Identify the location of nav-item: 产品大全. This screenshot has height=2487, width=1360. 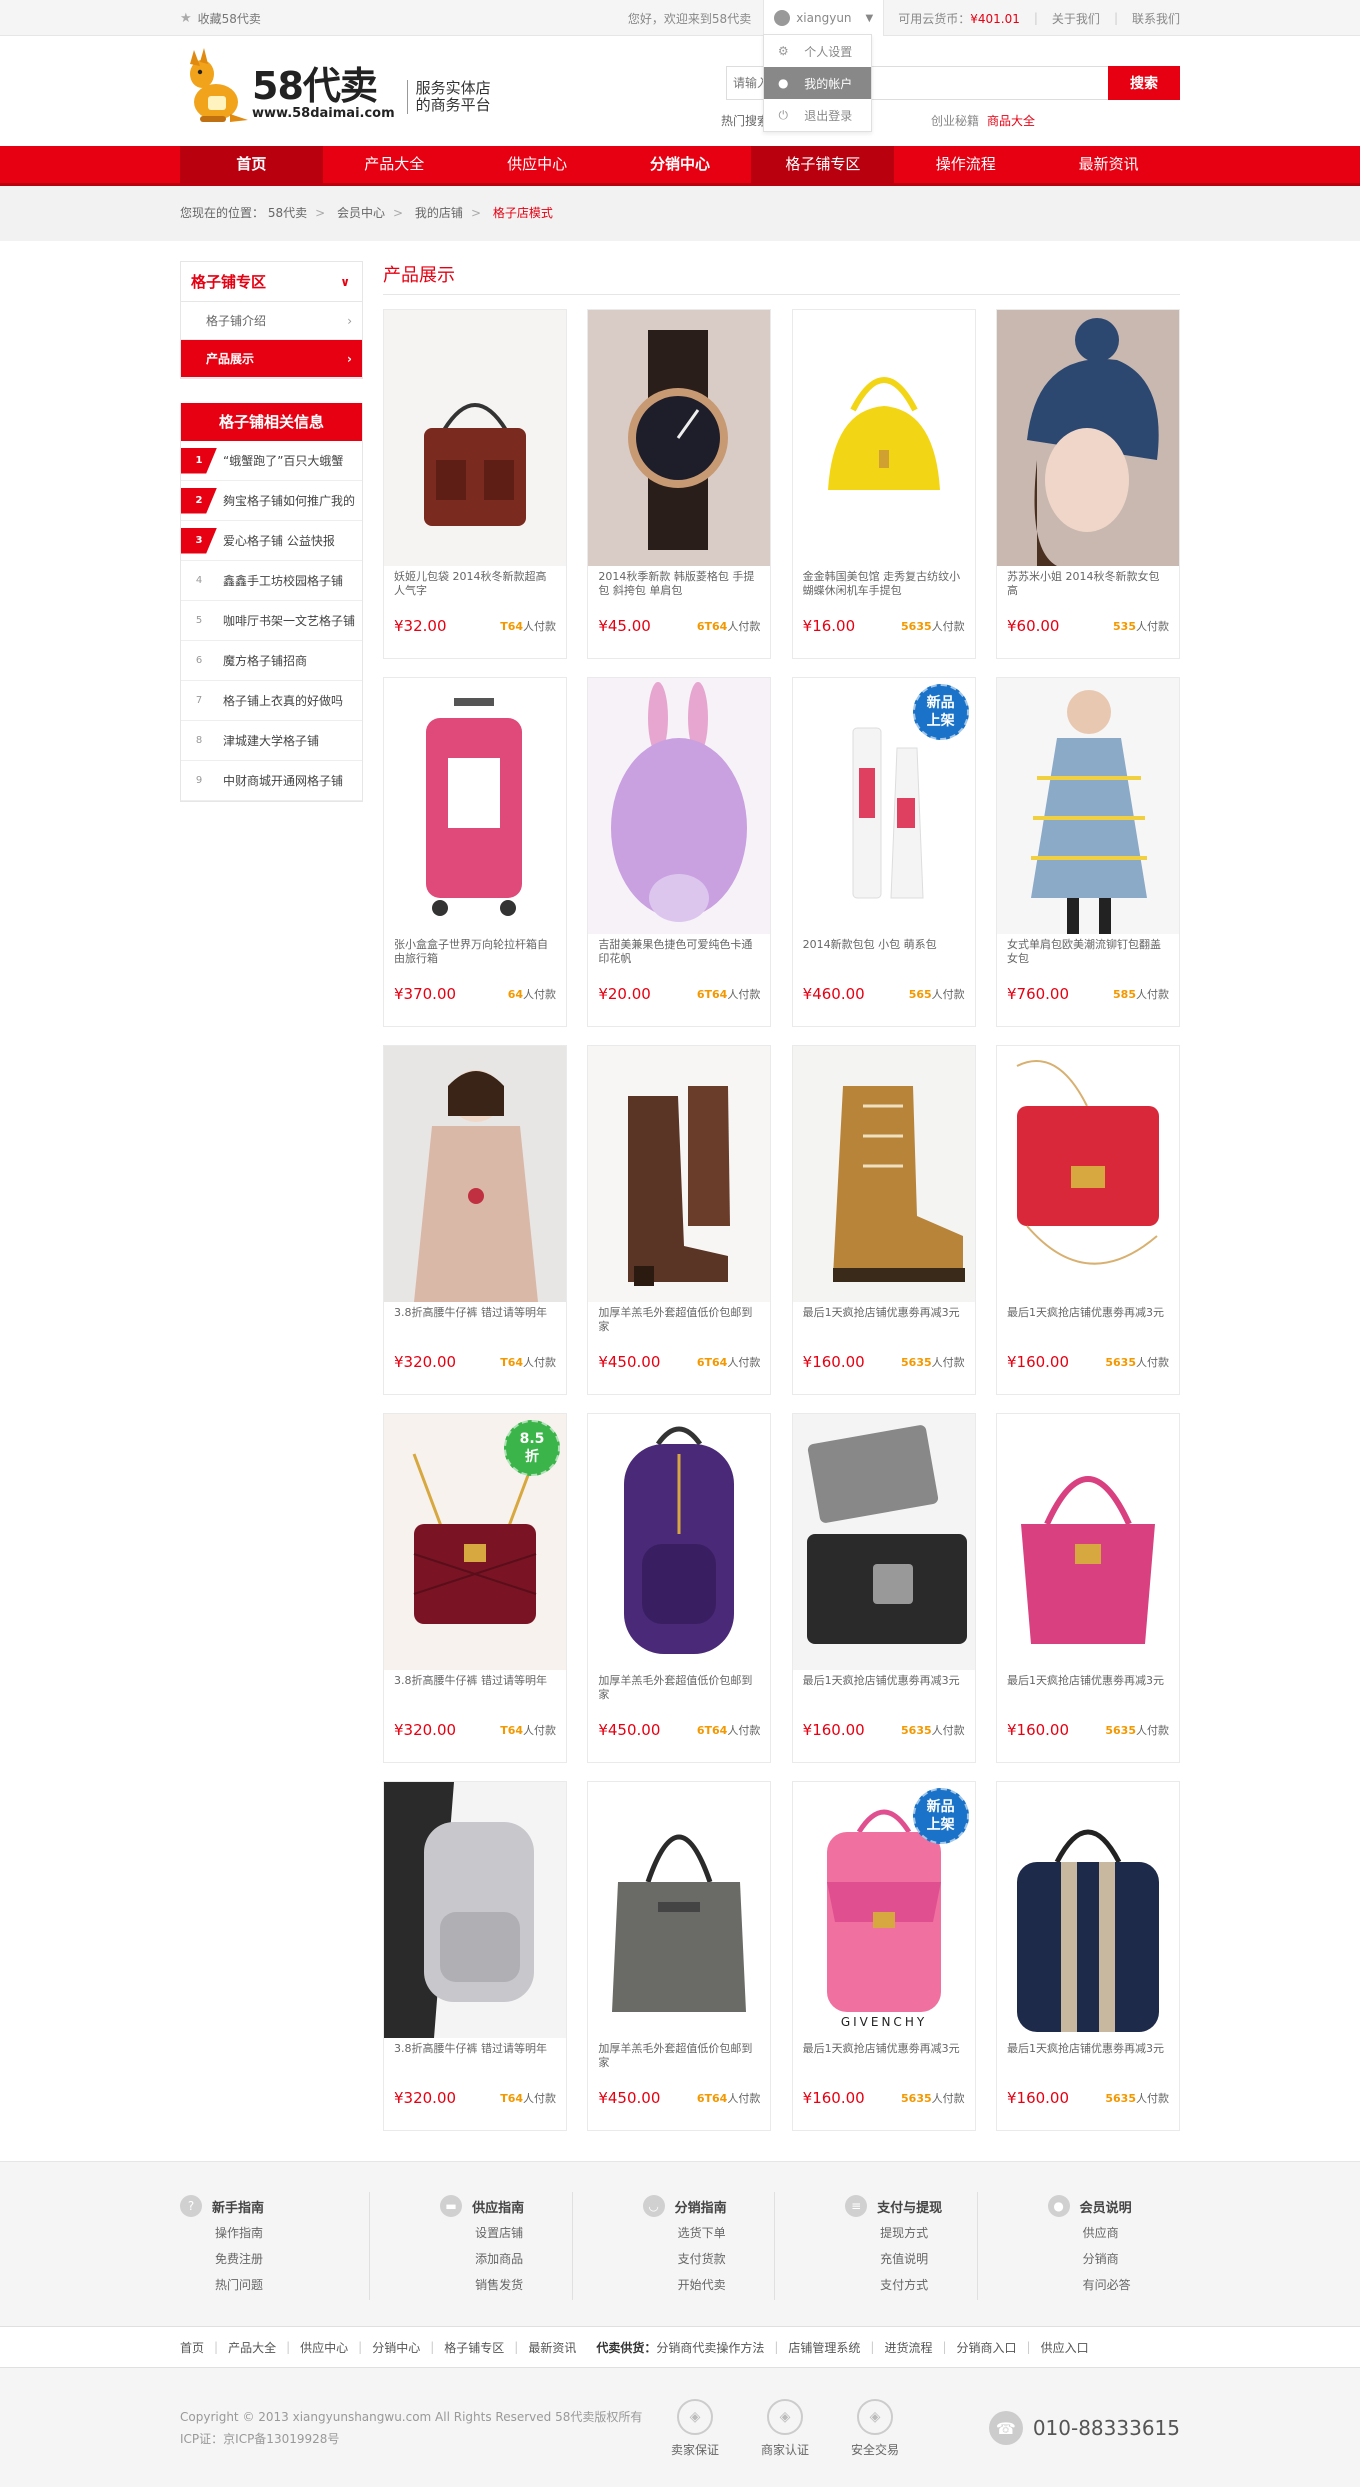
(394, 164).